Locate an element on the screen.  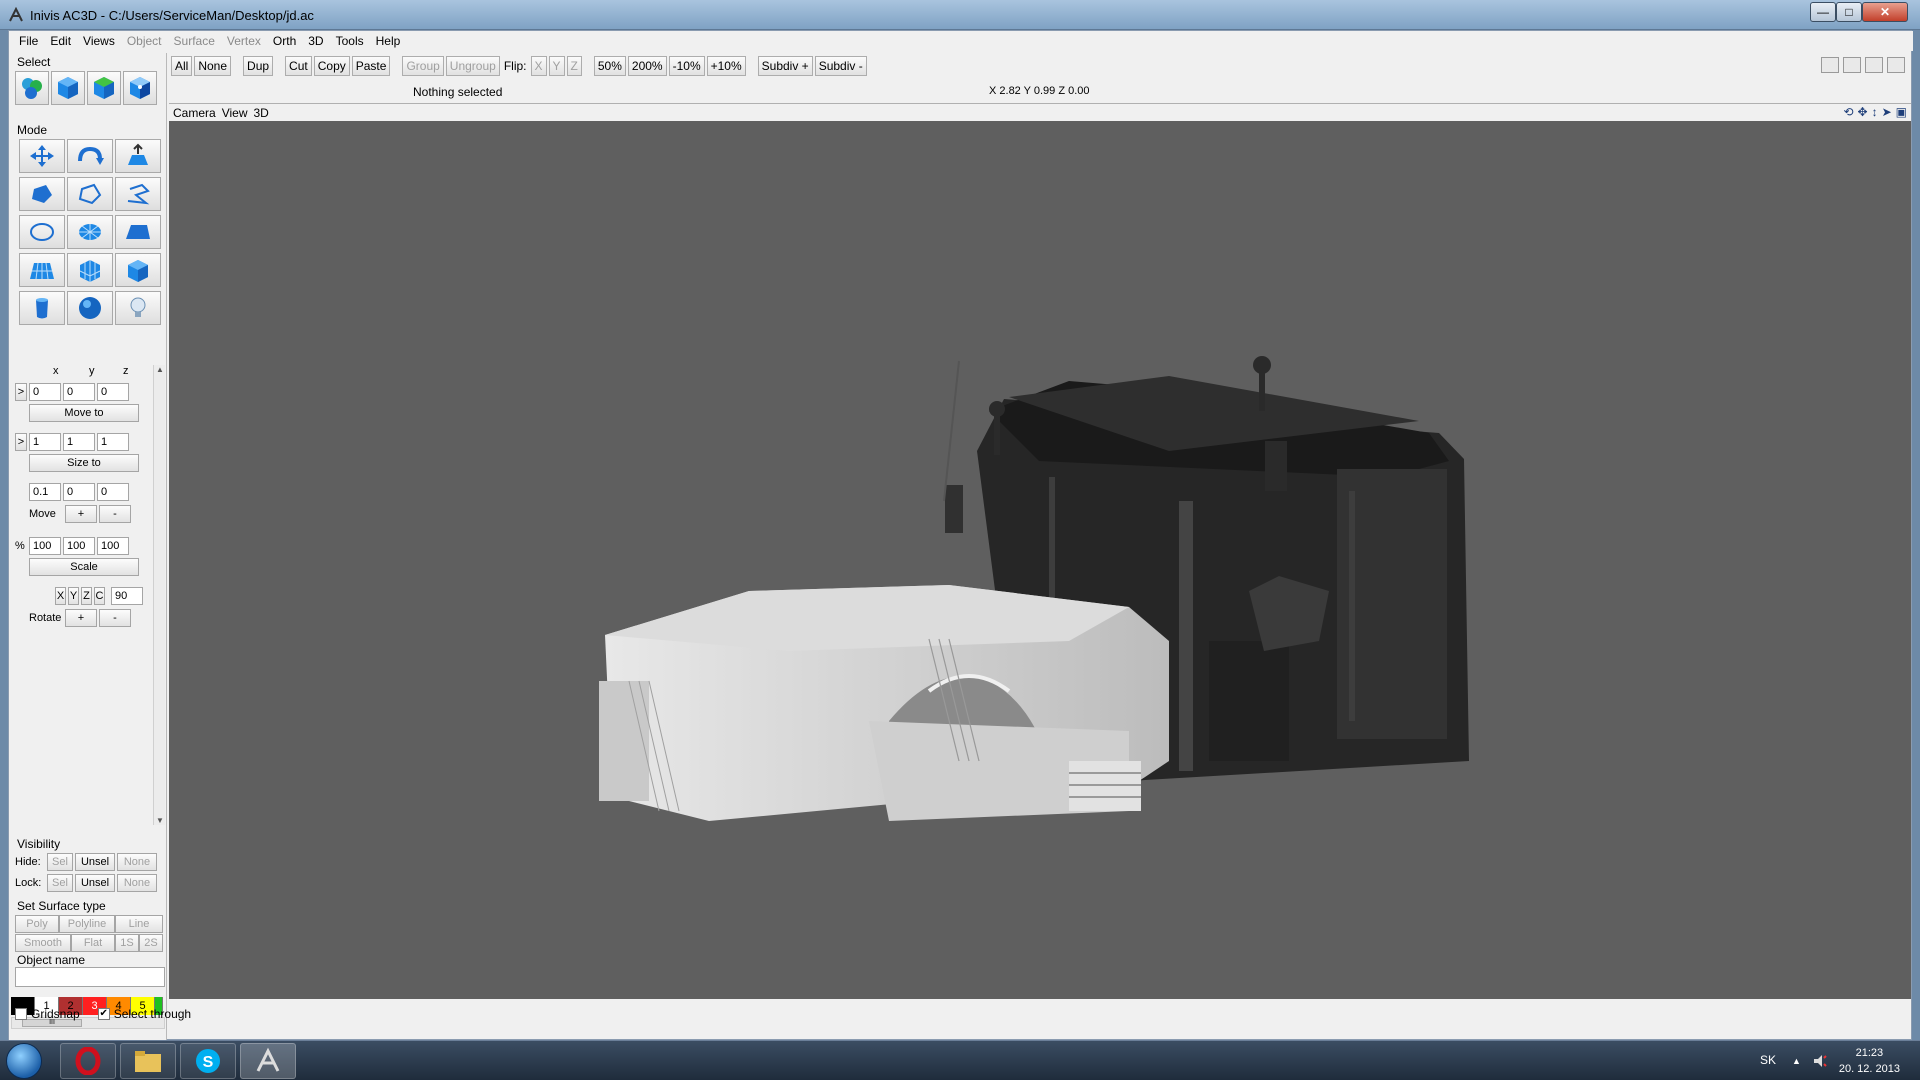
rotate-mode-button is located at coordinates (90, 156).